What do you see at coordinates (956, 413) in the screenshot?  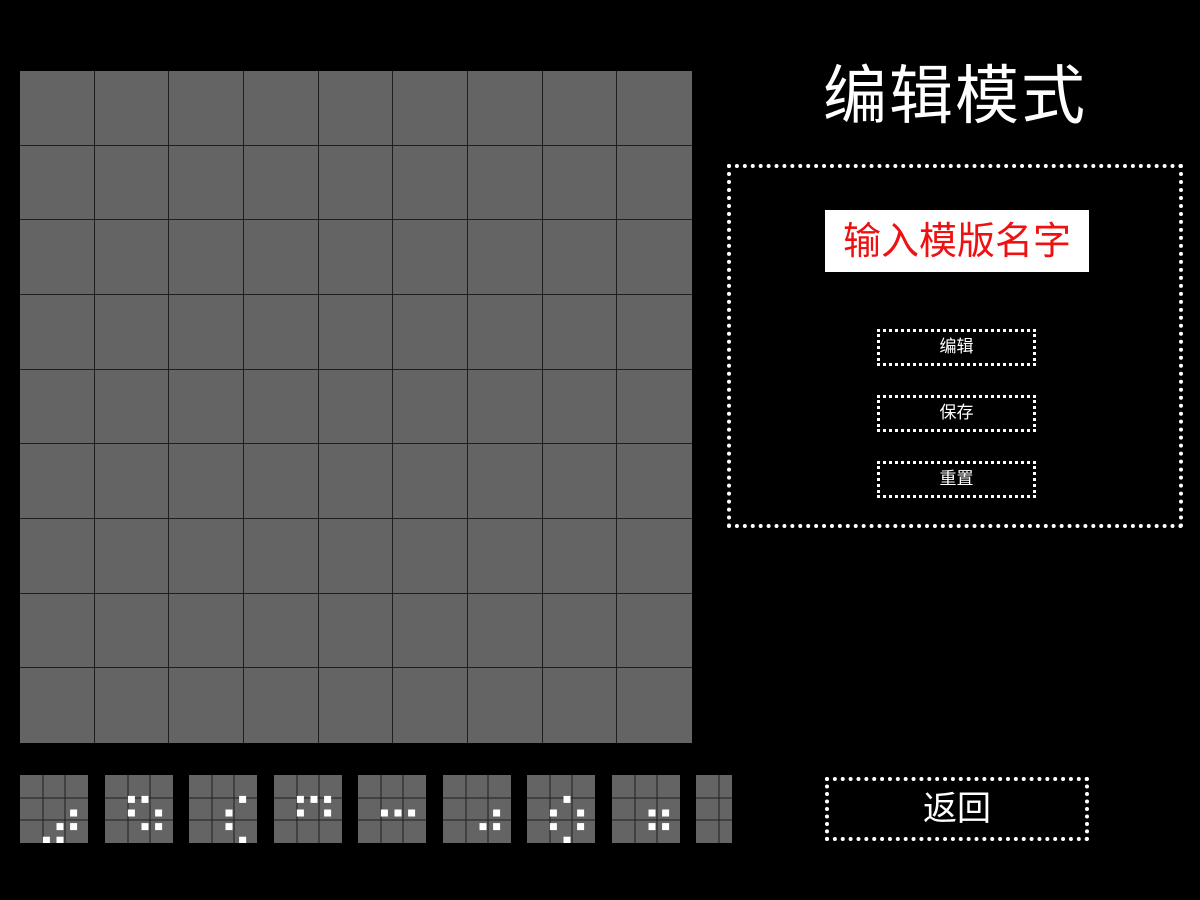 I see `save-button: 保存` at bounding box center [956, 413].